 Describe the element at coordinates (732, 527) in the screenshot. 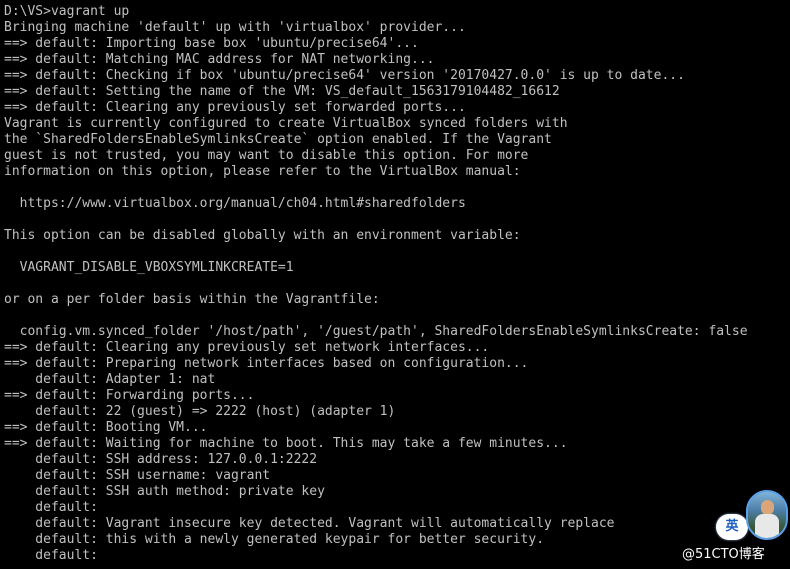

I see `ime-language-indicator: 英` at that location.